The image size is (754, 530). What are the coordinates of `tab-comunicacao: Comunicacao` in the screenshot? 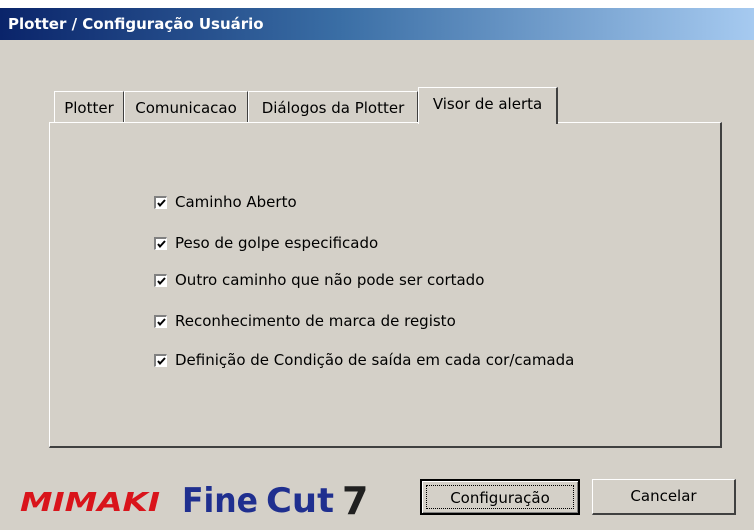 It's located at (186, 107).